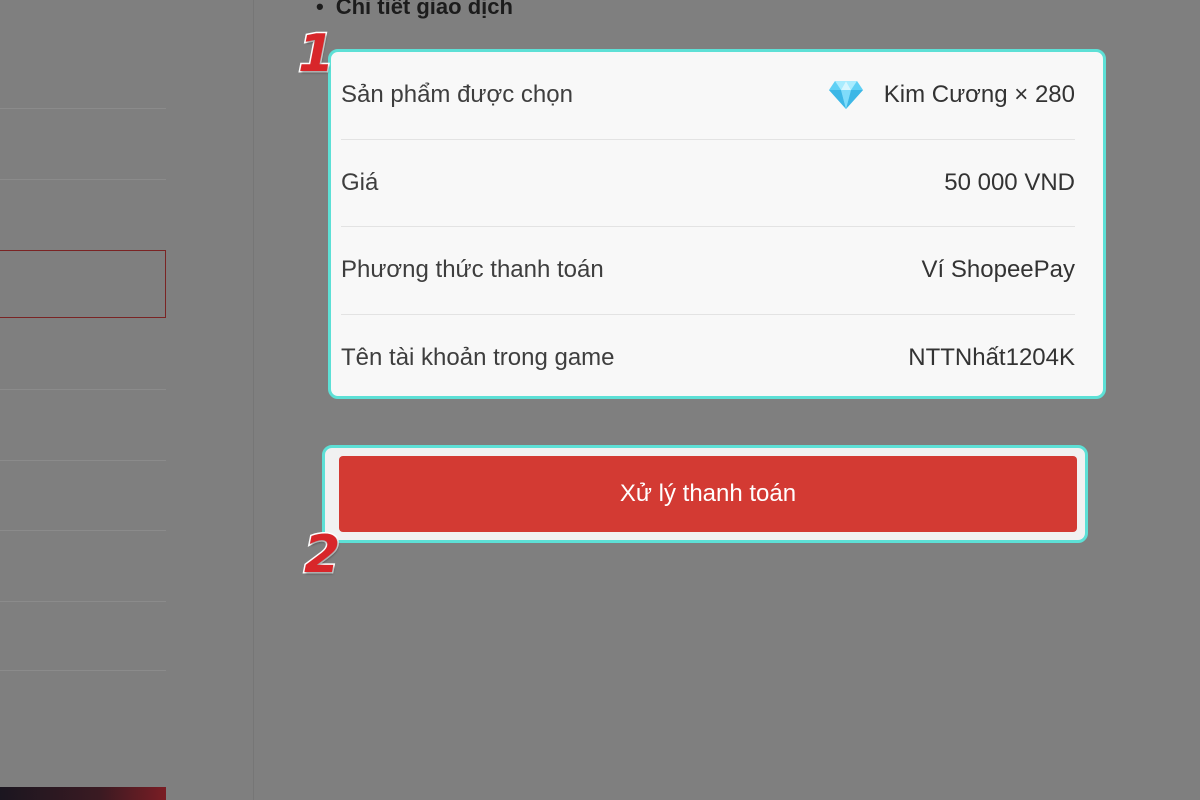 Image resolution: width=1200 pixels, height=800 pixels. What do you see at coordinates (84, 400) in the screenshot?
I see `sidebar` at bounding box center [84, 400].